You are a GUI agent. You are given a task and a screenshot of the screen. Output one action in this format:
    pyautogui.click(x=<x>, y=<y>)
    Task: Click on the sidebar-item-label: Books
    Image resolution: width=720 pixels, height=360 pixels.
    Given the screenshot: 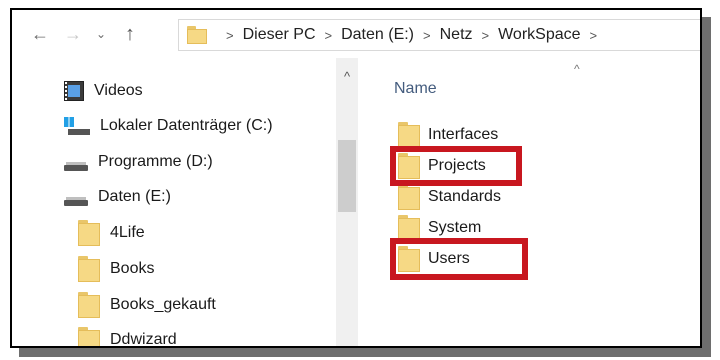 What is the action you would take?
    pyautogui.click(x=132, y=268)
    